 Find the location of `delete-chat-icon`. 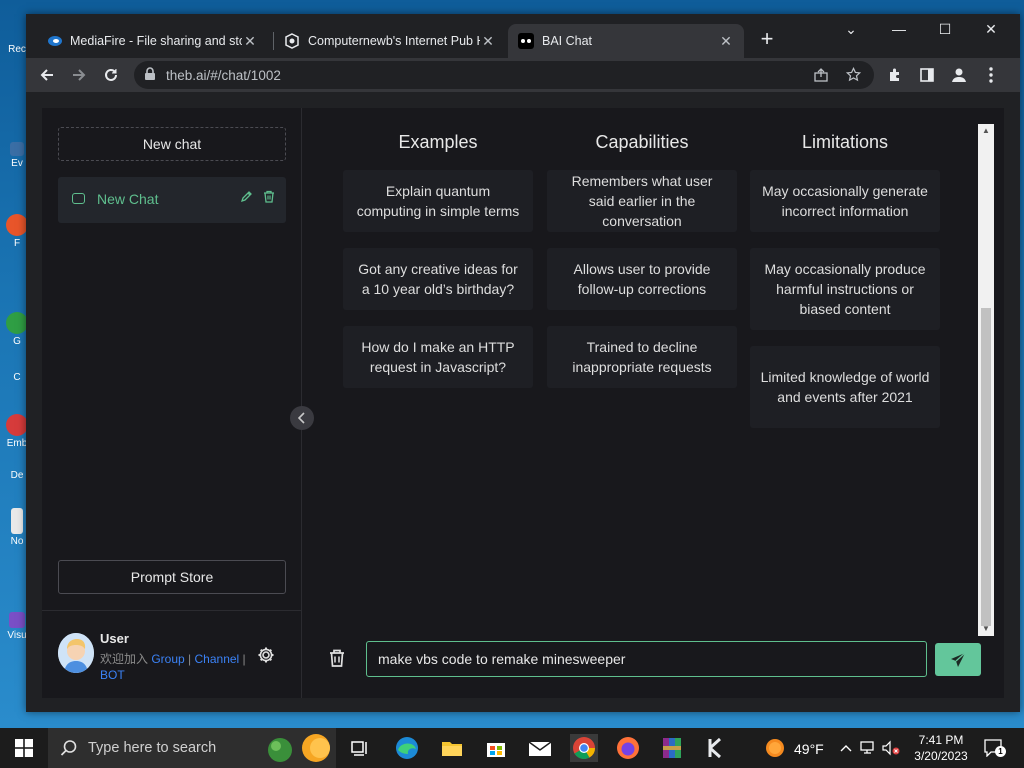

delete-chat-icon is located at coordinates (269, 199).